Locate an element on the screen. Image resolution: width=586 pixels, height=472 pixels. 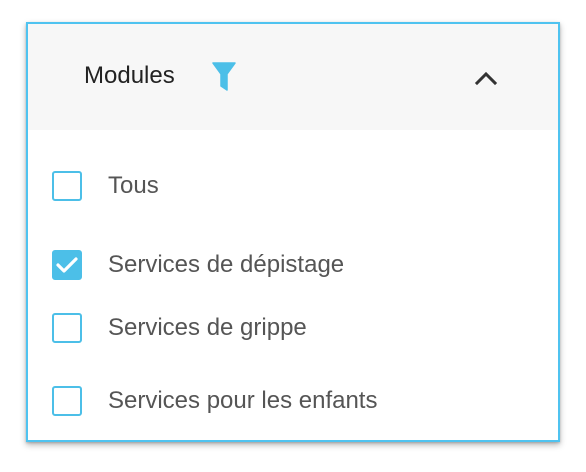
checkbox-tous is located at coordinates (67, 186).